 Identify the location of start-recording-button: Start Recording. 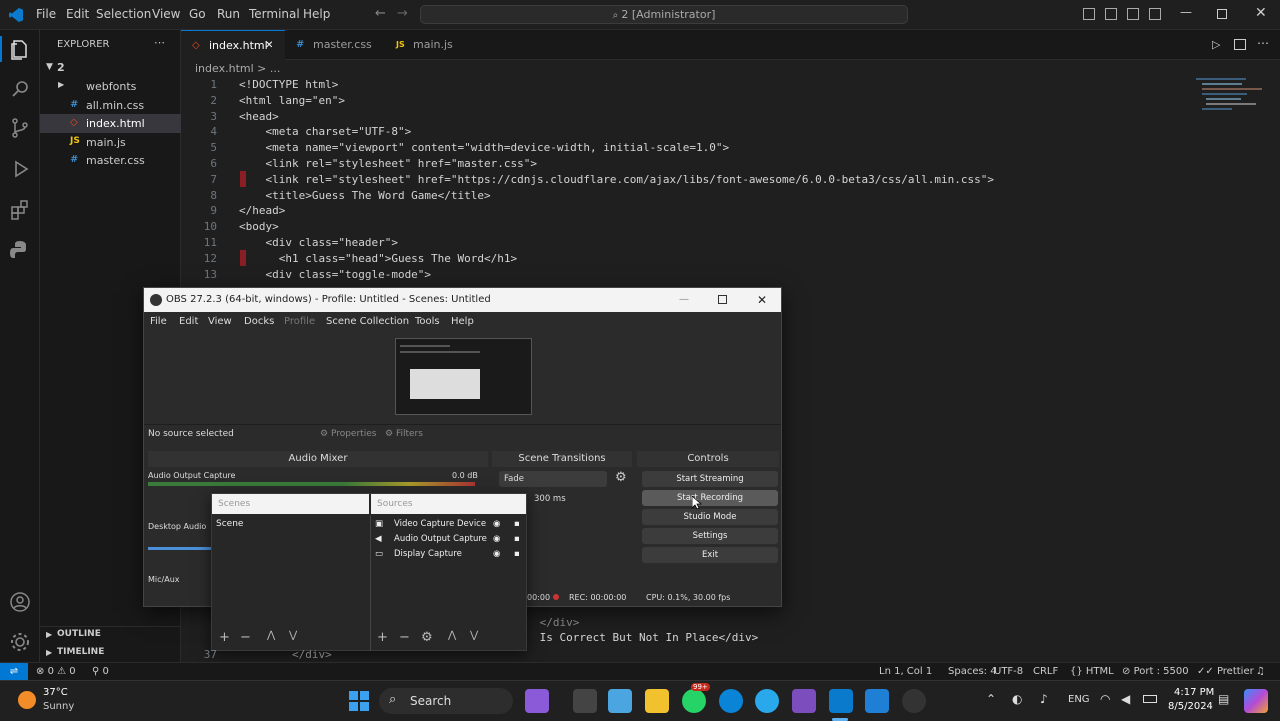
(710, 498).